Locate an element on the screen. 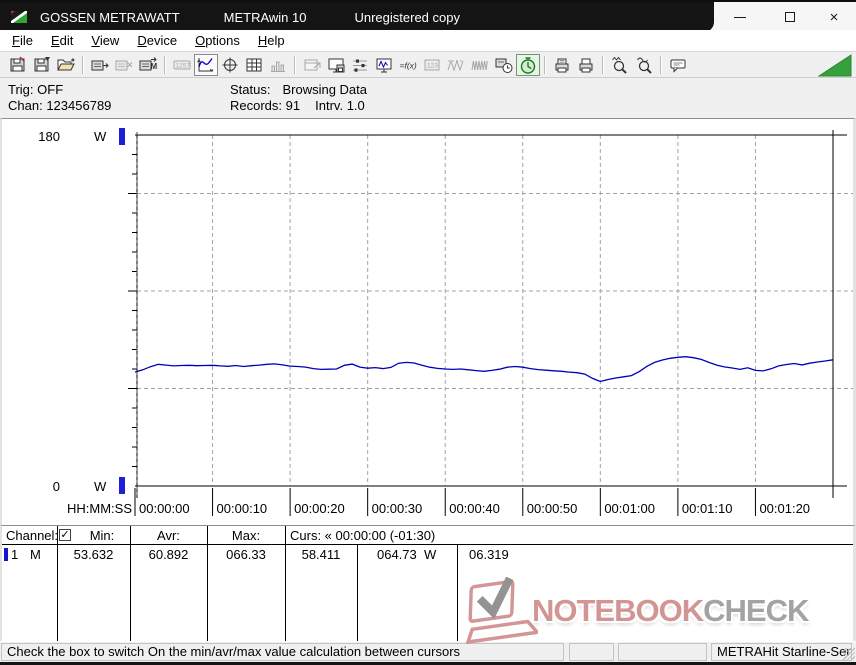 The height and width of the screenshot is (665, 856). device-values-button: 123 is located at coordinates (432, 65).